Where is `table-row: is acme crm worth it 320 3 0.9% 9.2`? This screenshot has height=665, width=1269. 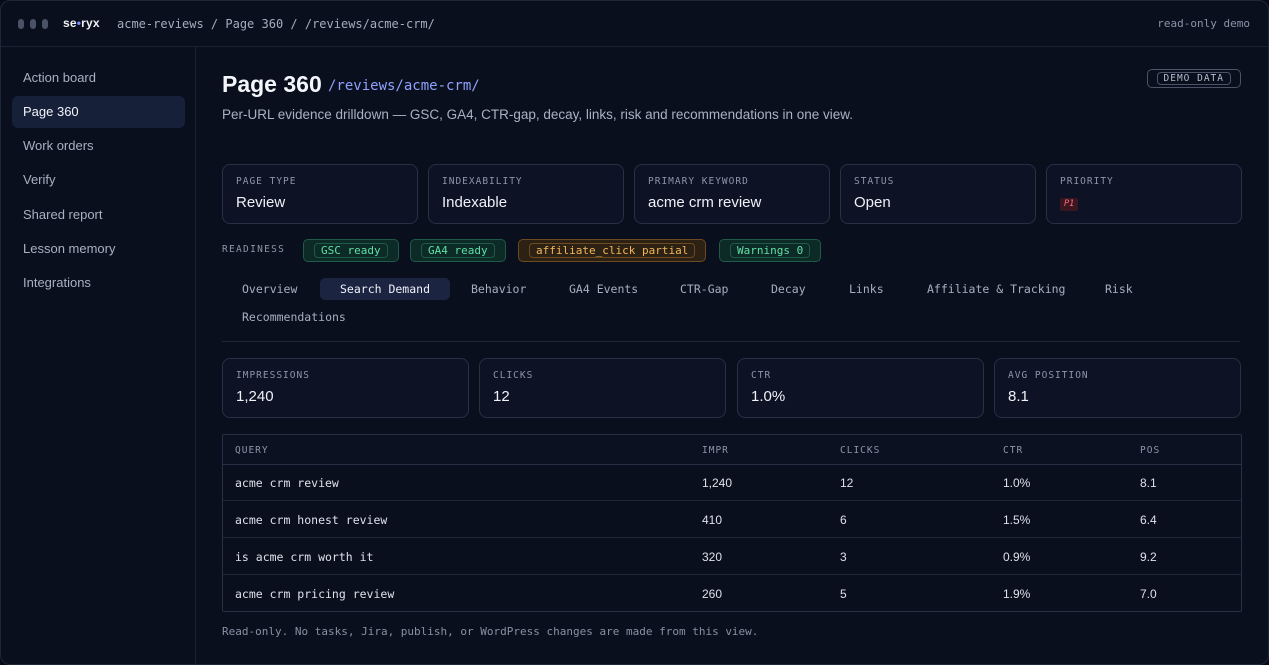 table-row: is acme crm worth it 320 3 0.9% 9.2 is located at coordinates (732, 557).